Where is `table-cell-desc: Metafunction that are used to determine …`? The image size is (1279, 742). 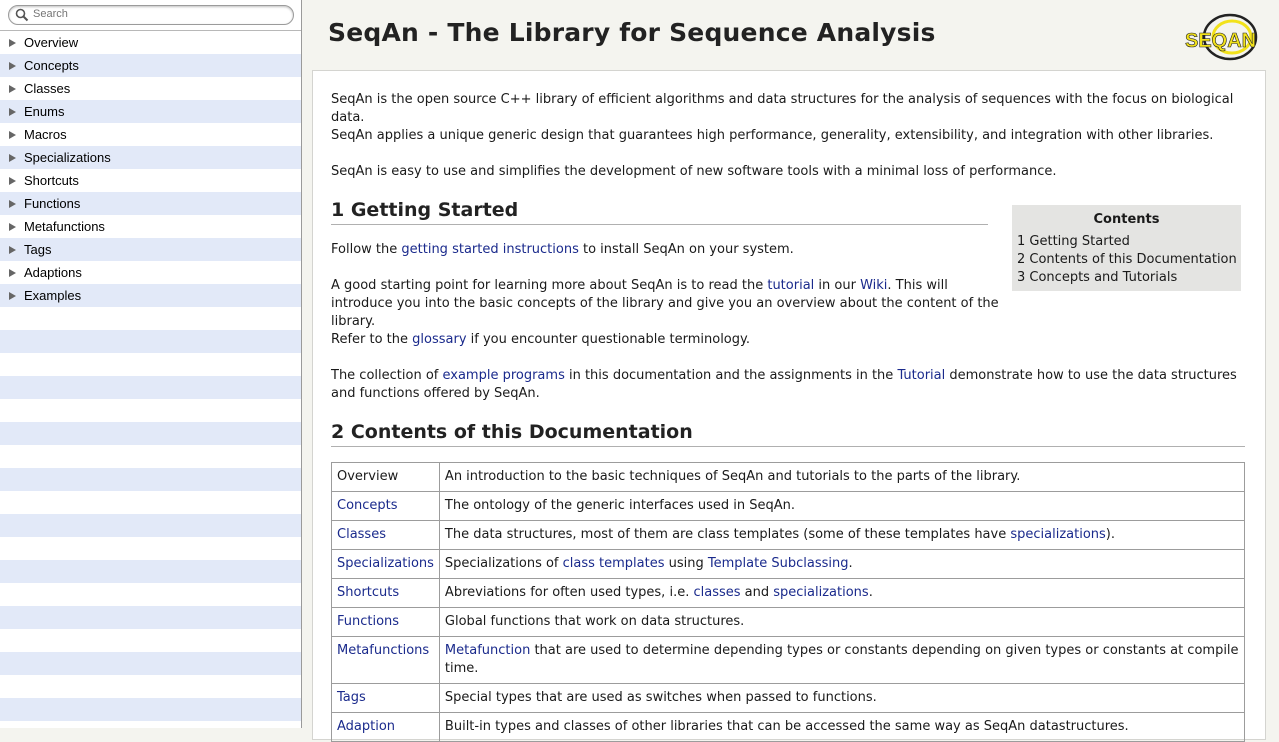
table-cell-desc: Metafunction that are used to determine … is located at coordinates (842, 660).